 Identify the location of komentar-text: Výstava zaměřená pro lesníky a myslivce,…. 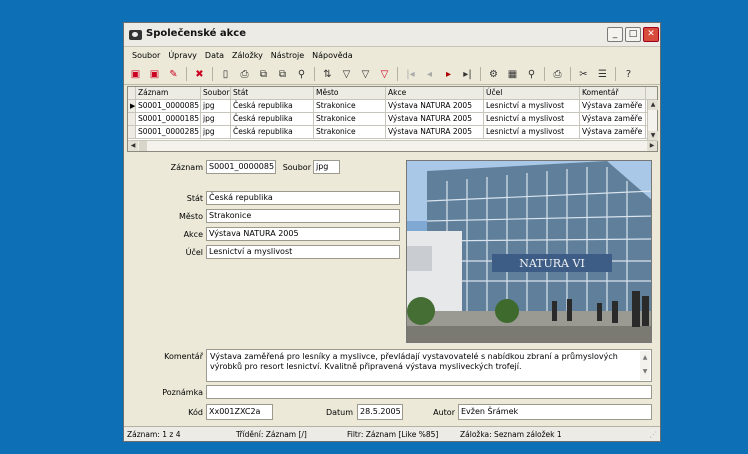
(414, 361).